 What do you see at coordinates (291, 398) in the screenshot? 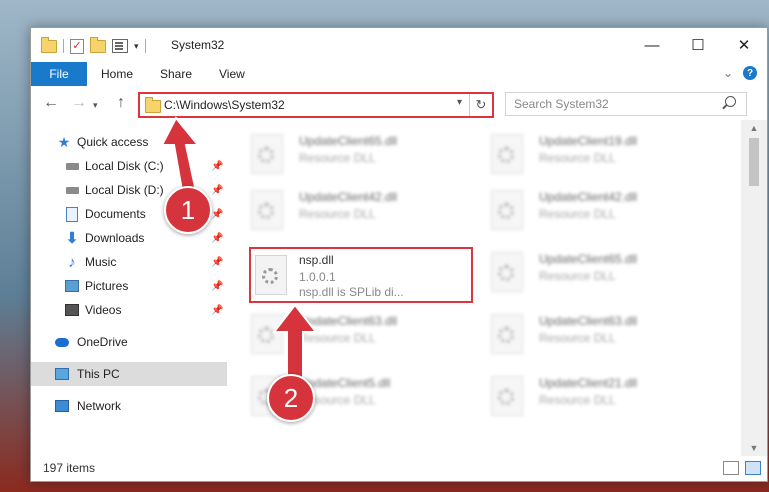
I see `step-2-badge: 2` at bounding box center [291, 398].